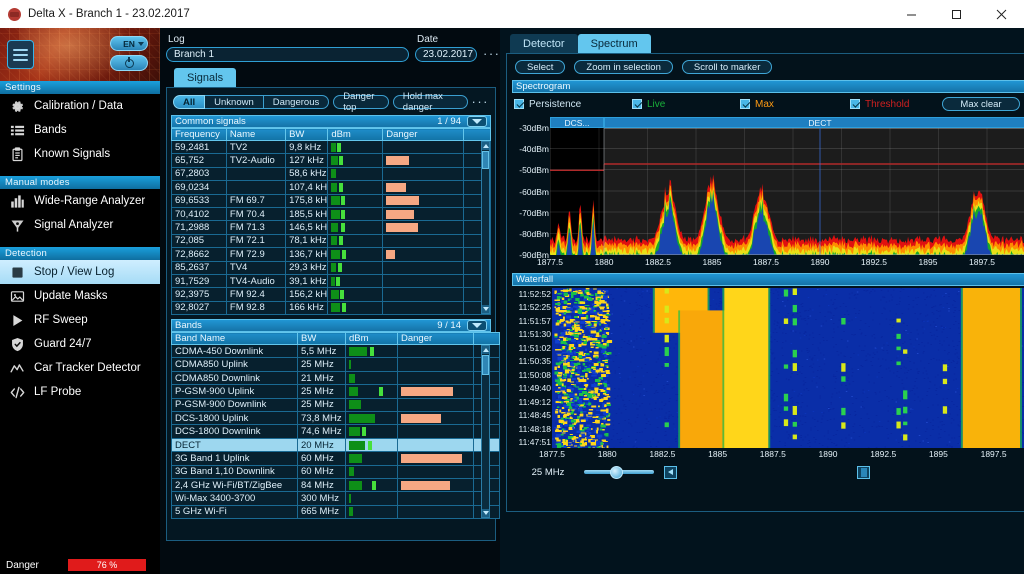 This screenshot has width=1024, height=574. What do you see at coordinates (331, 268) in the screenshot?
I see `table-row: 85,2637 TV4 29,3 kHz` at bounding box center [331, 268].